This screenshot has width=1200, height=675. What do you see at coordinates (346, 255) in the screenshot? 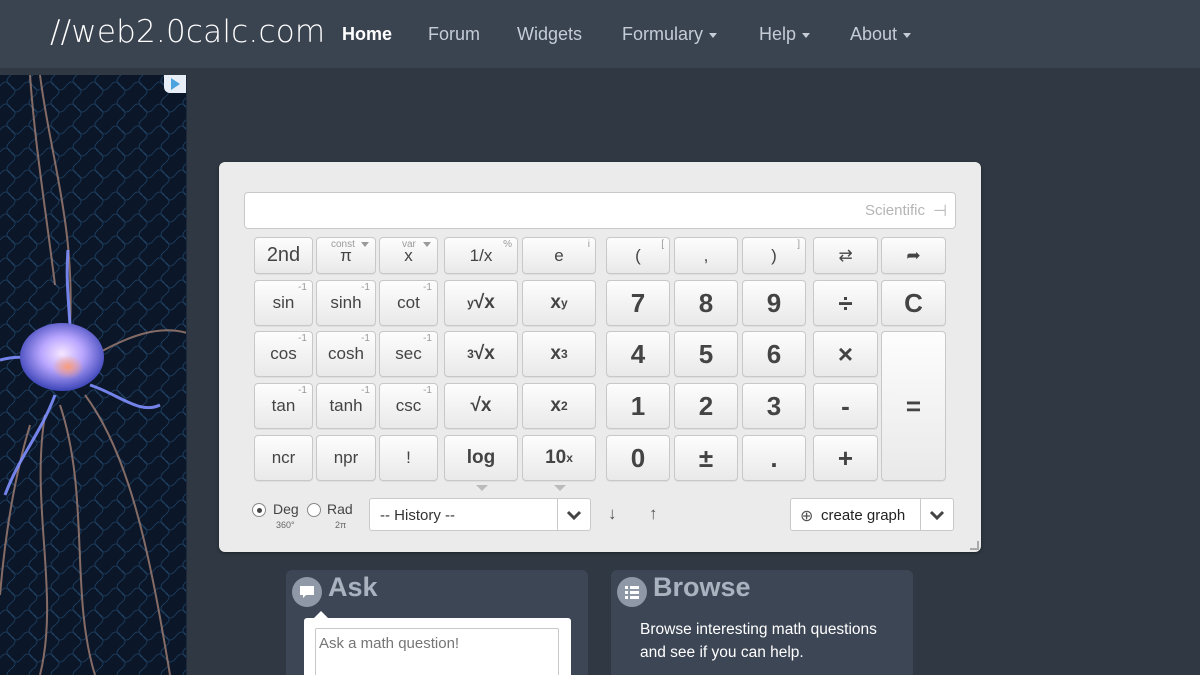
I see `pi-button: const π` at bounding box center [346, 255].